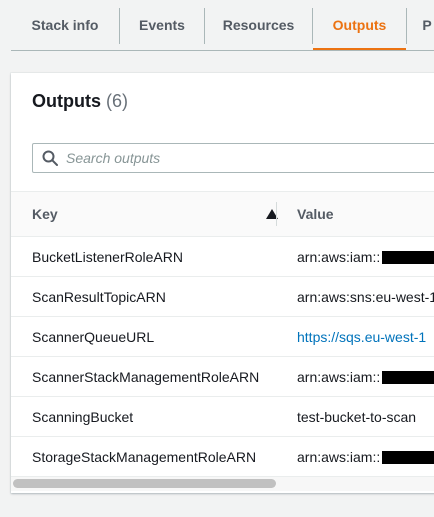  Describe the element at coordinates (66, 101) in the screenshot. I see `panel-title-text: Outputs` at that location.